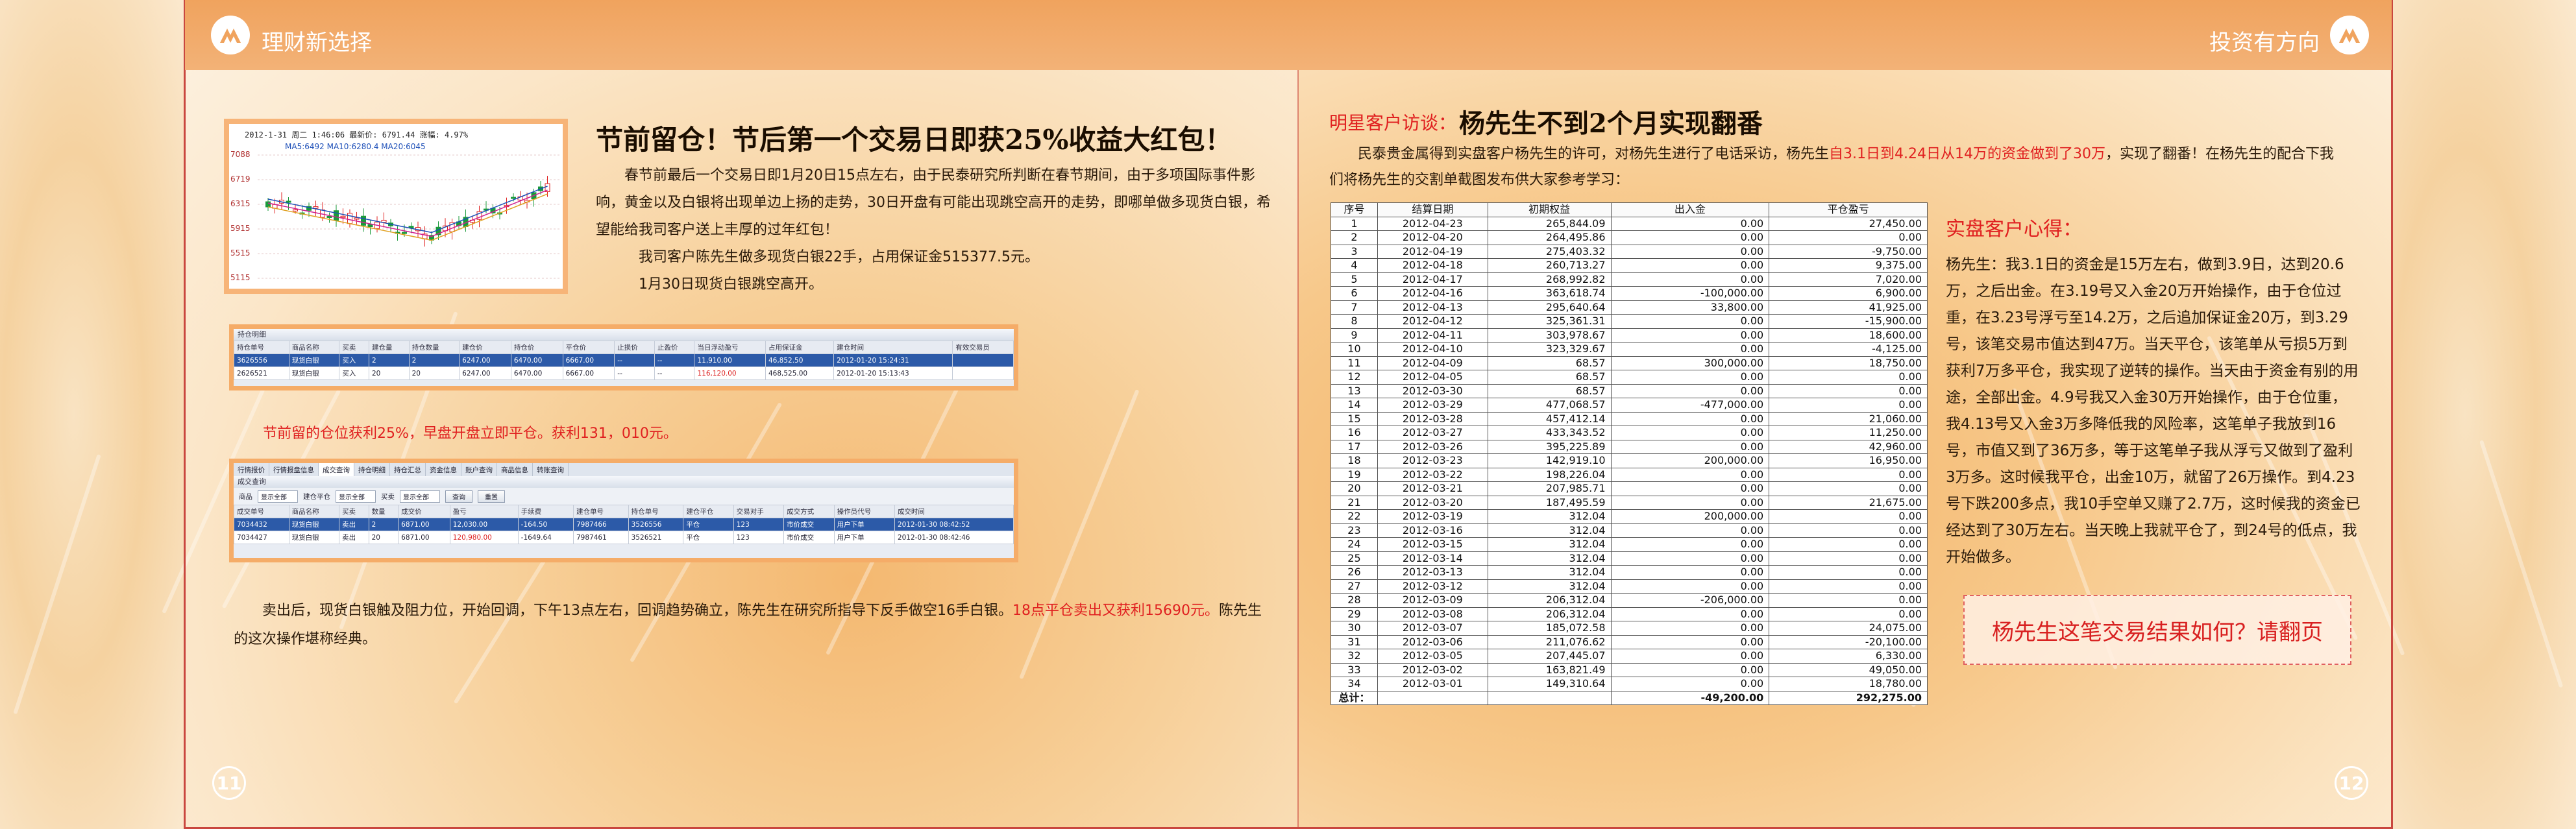  Describe the element at coordinates (1629, 418) in the screenshot. I see `settlement-row: 15 2012-03-28 457,412.14 0.00 21,060.00` at that location.